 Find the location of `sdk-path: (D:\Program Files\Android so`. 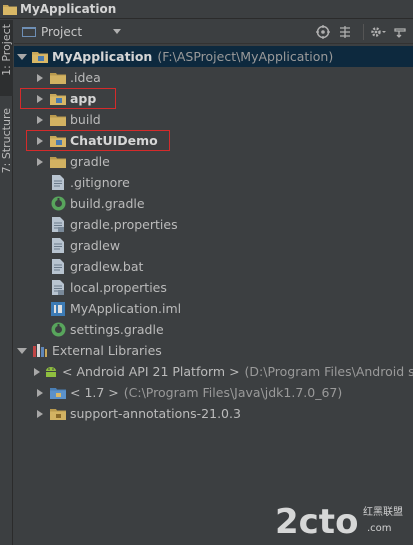

sdk-path: (D:\Program Files\Android so is located at coordinates (328, 371).